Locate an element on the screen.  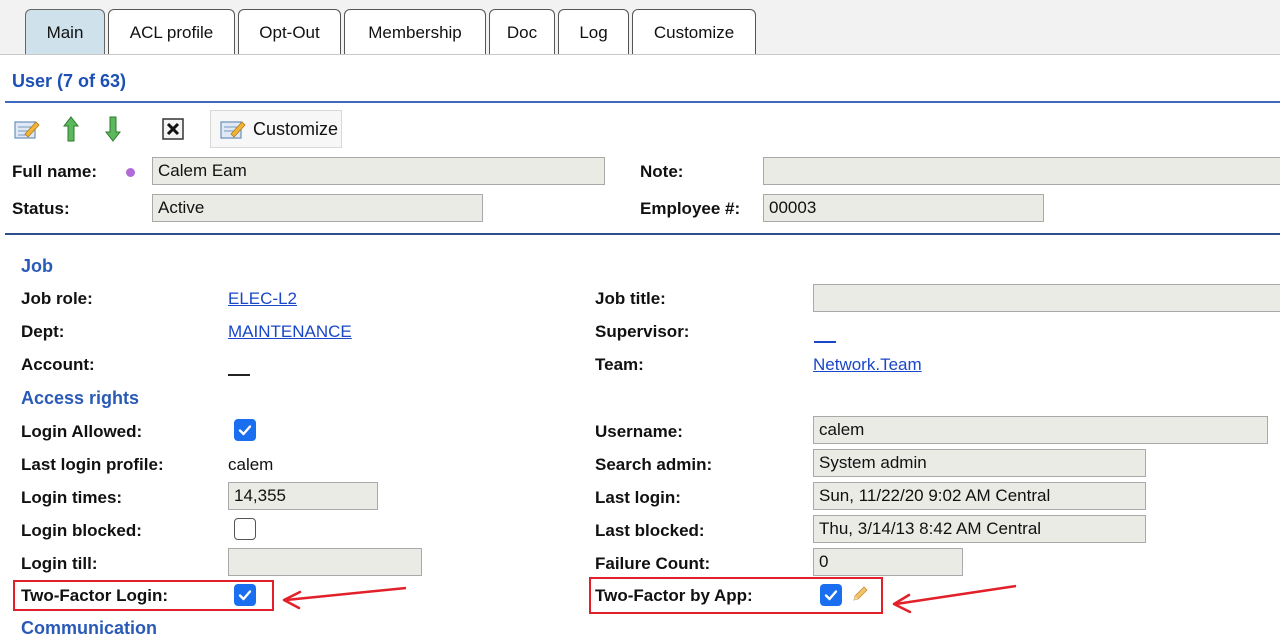
pencil-icon is located at coordinates (860, 593).